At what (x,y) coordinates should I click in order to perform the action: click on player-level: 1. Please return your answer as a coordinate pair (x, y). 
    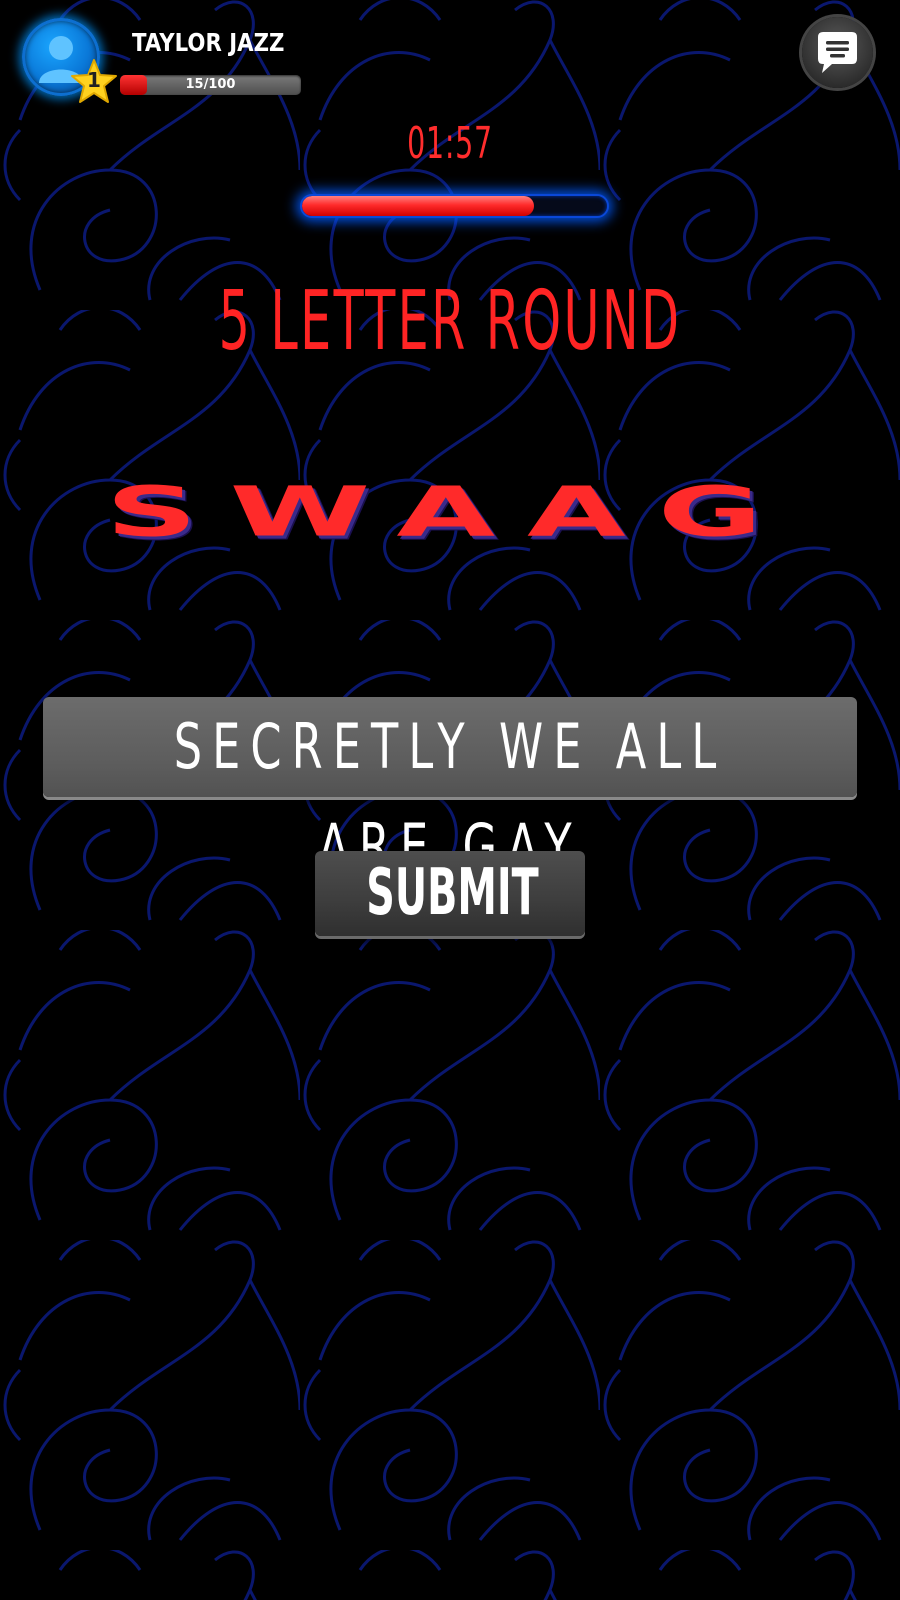
    Looking at the image, I should click on (94, 80).